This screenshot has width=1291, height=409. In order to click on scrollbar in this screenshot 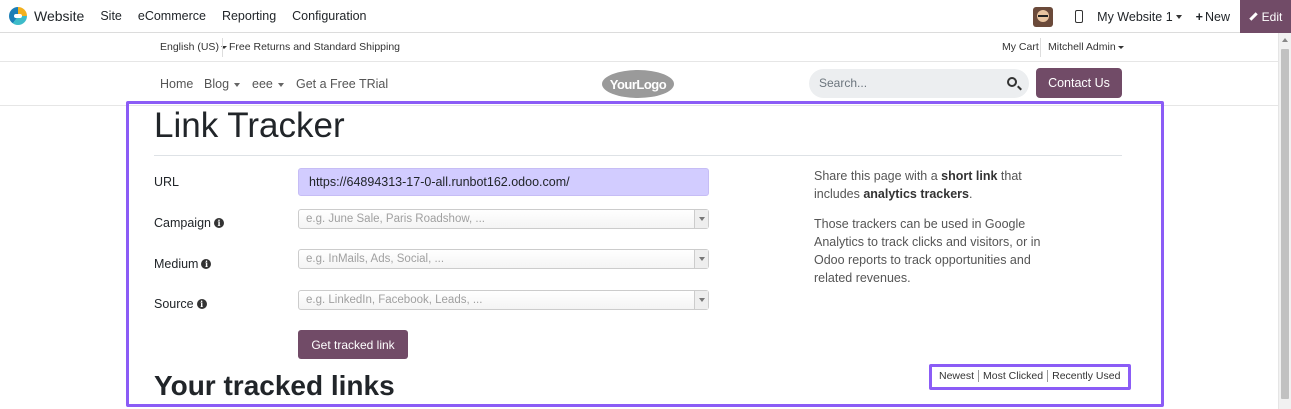, I will do `click(1284, 221)`.